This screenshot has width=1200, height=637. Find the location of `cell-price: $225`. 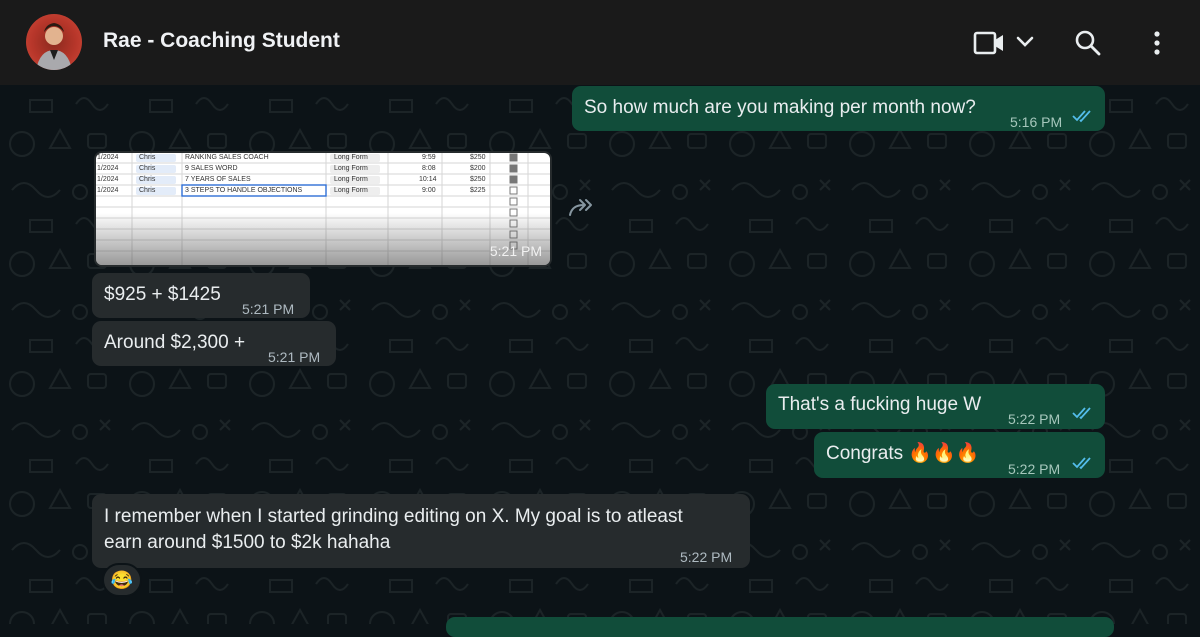

cell-price: $225 is located at coordinates (478, 190).